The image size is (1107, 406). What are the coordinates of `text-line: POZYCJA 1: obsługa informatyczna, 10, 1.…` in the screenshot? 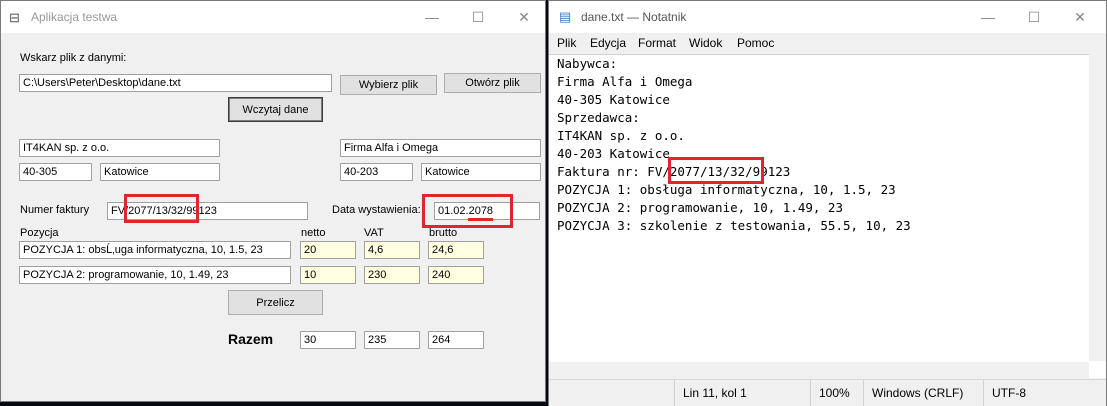 It's located at (726, 189).